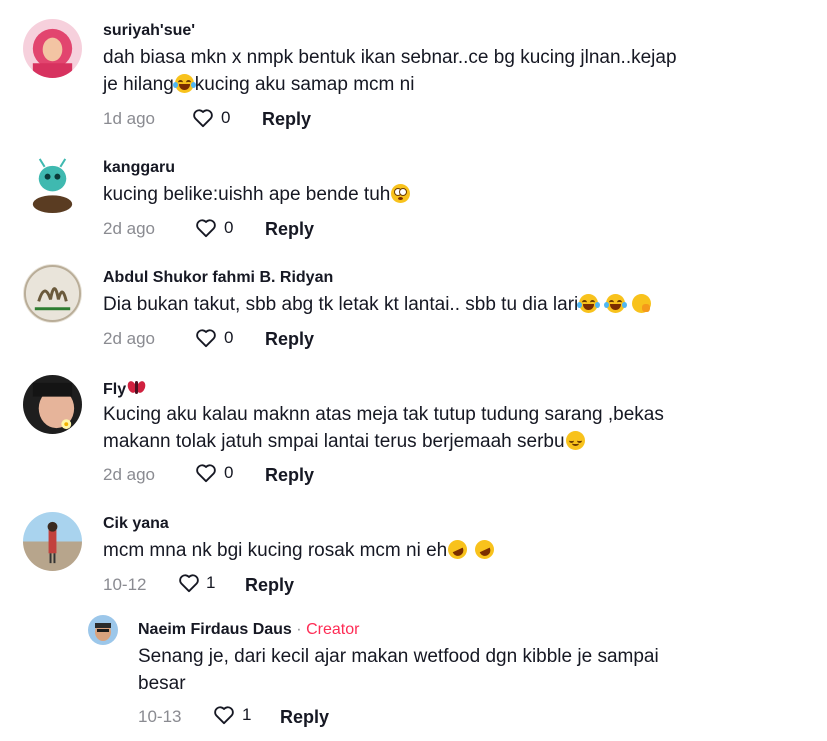 This screenshot has height=741, width=827. Describe the element at coordinates (218, 278) in the screenshot. I see `username: Abdul Shukor fahmi B. Ridyan` at that location.